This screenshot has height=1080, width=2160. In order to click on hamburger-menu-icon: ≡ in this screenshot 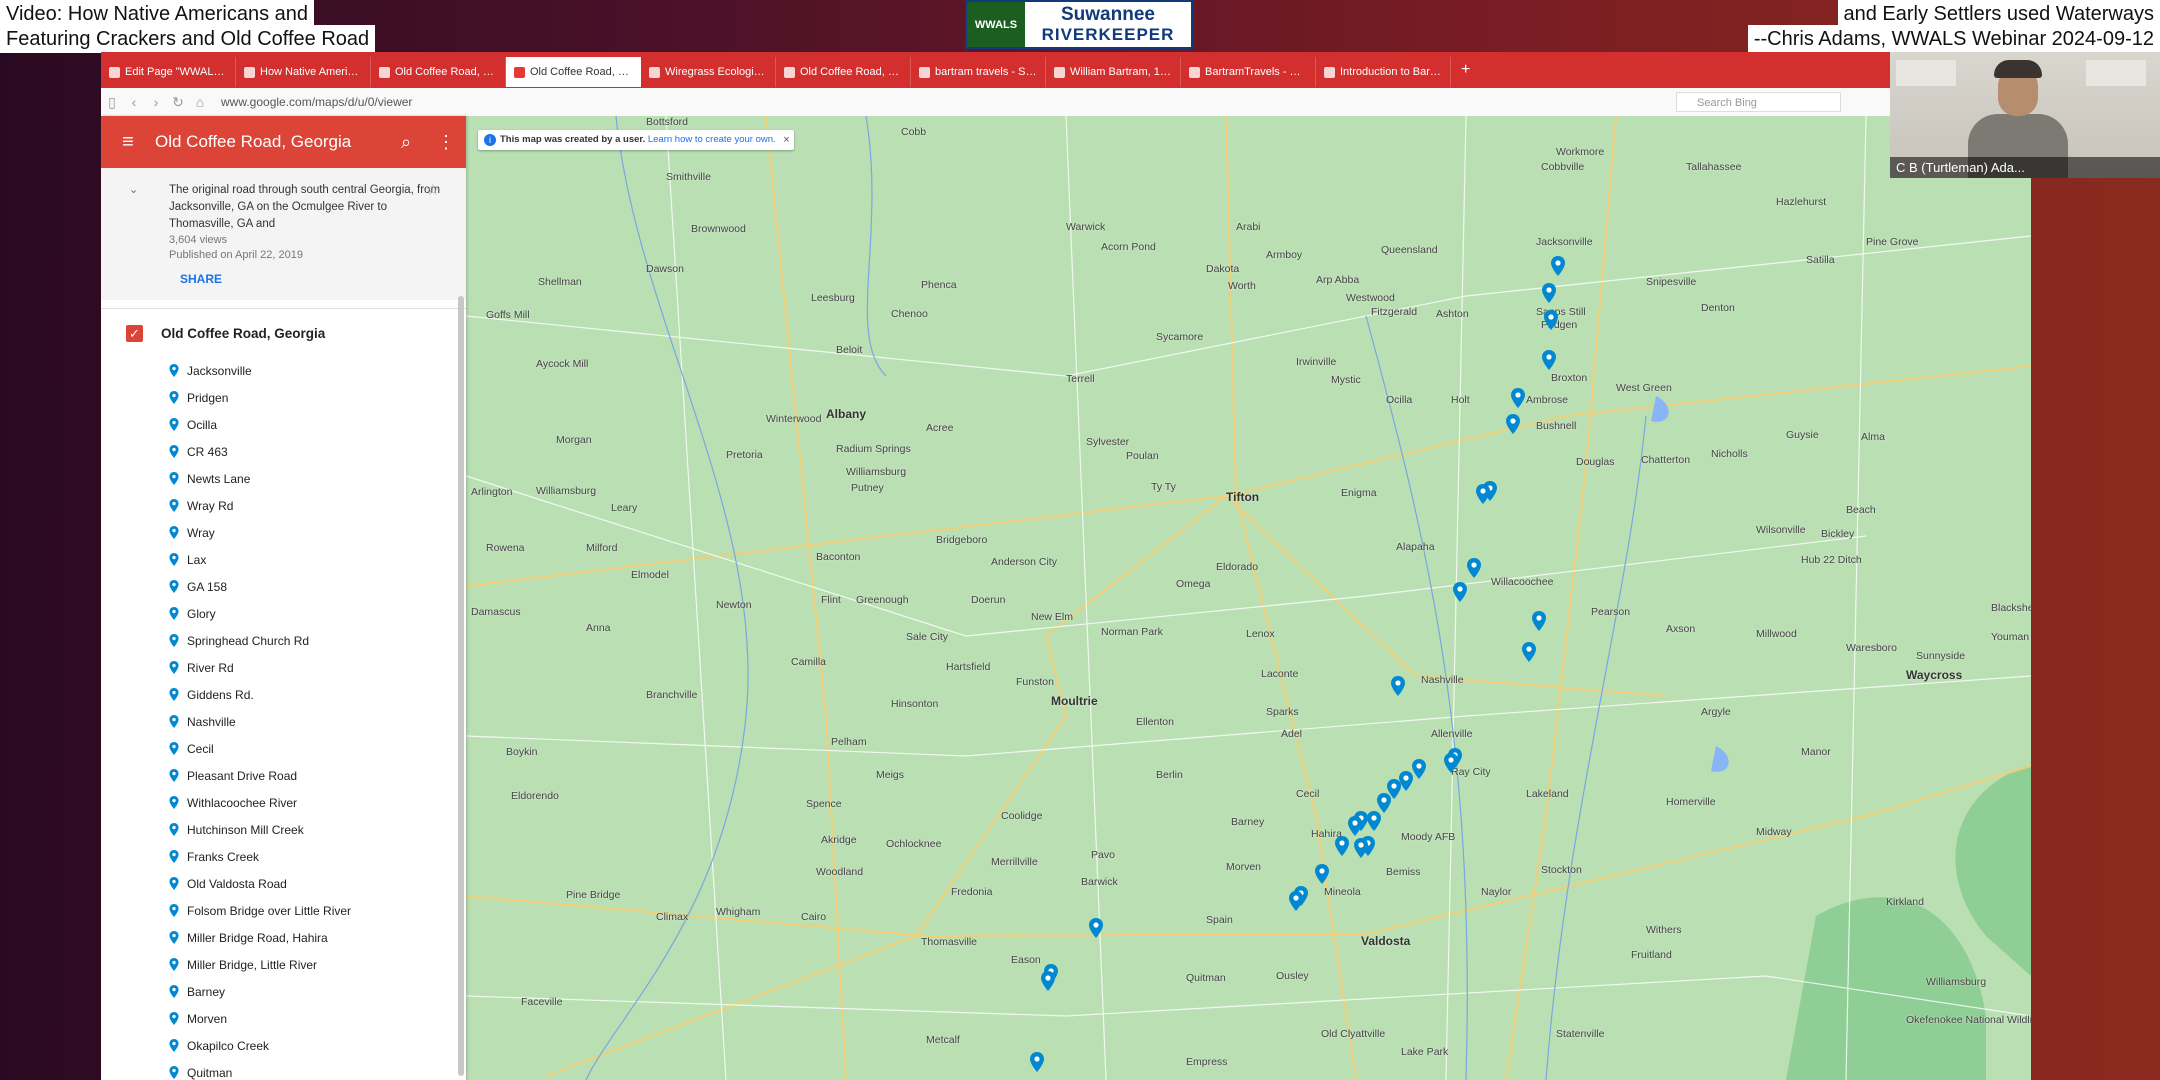, I will do `click(128, 142)`.